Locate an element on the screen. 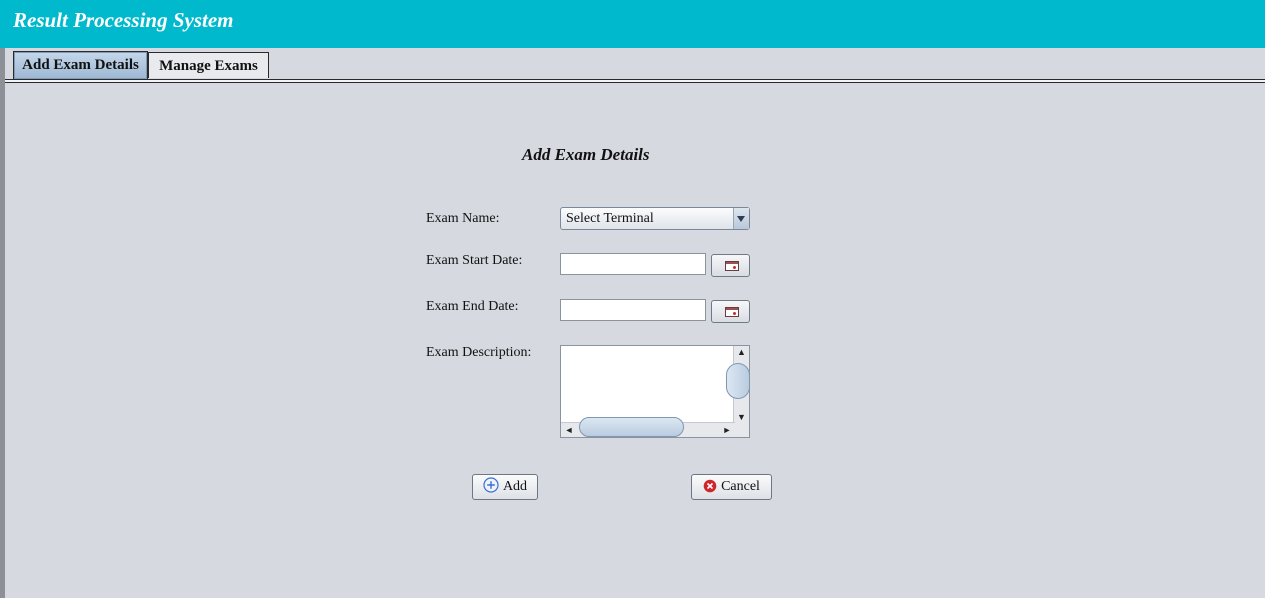 Image resolution: width=1265 pixels, height=598 pixels. add-button-label: Add is located at coordinates (515, 486).